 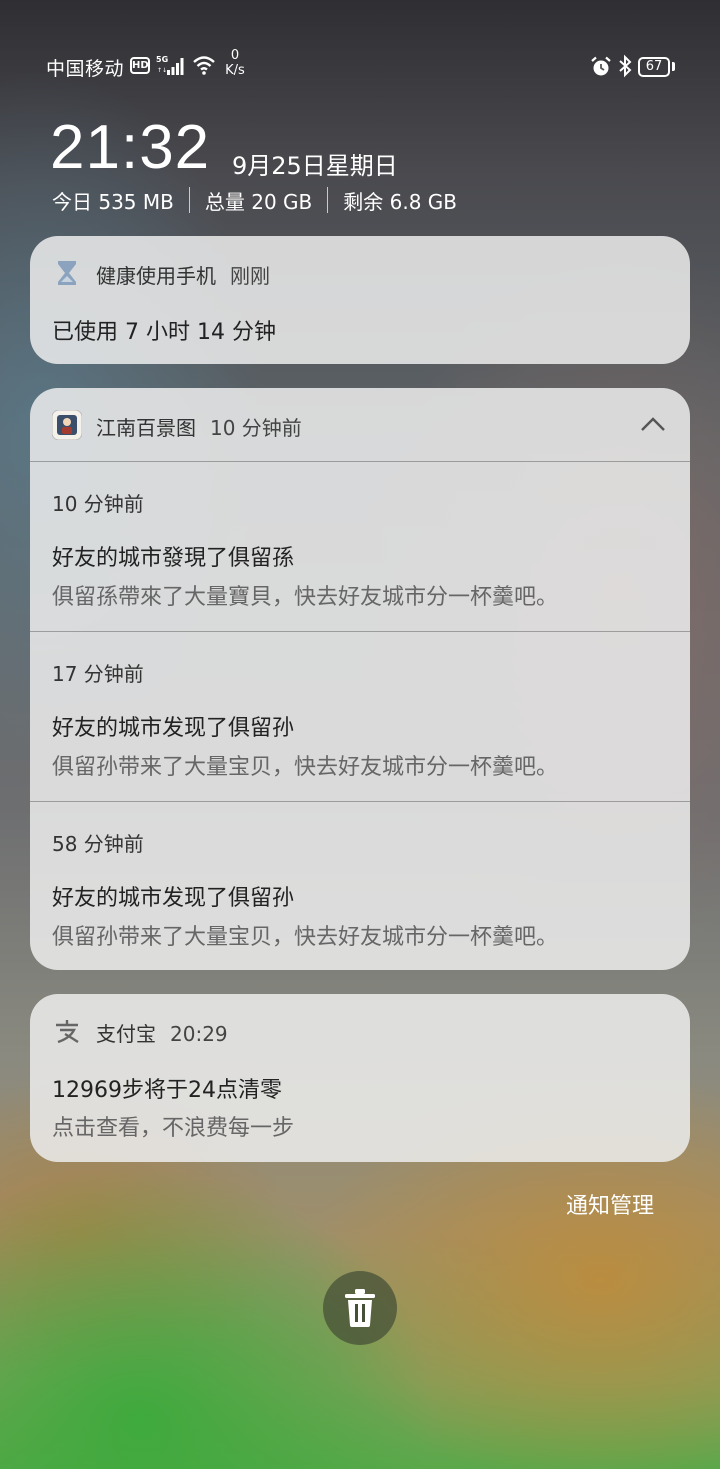 What do you see at coordinates (140, 65) in the screenshot?
I see `hd-icon: HD` at bounding box center [140, 65].